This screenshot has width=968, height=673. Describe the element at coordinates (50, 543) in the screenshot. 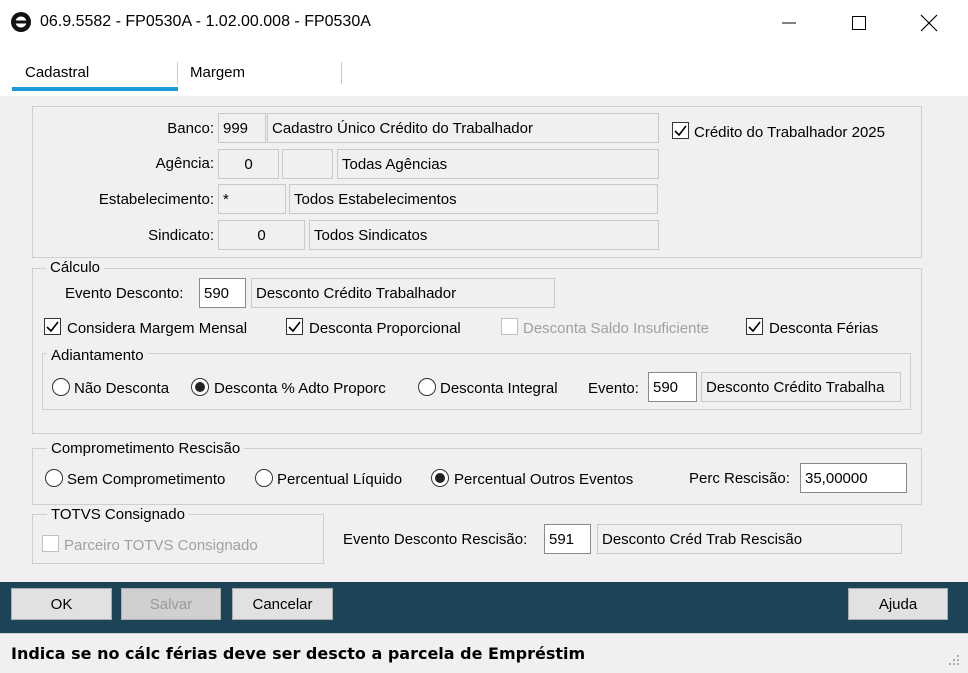

I see `parceiro-consignado-checkbox` at that location.